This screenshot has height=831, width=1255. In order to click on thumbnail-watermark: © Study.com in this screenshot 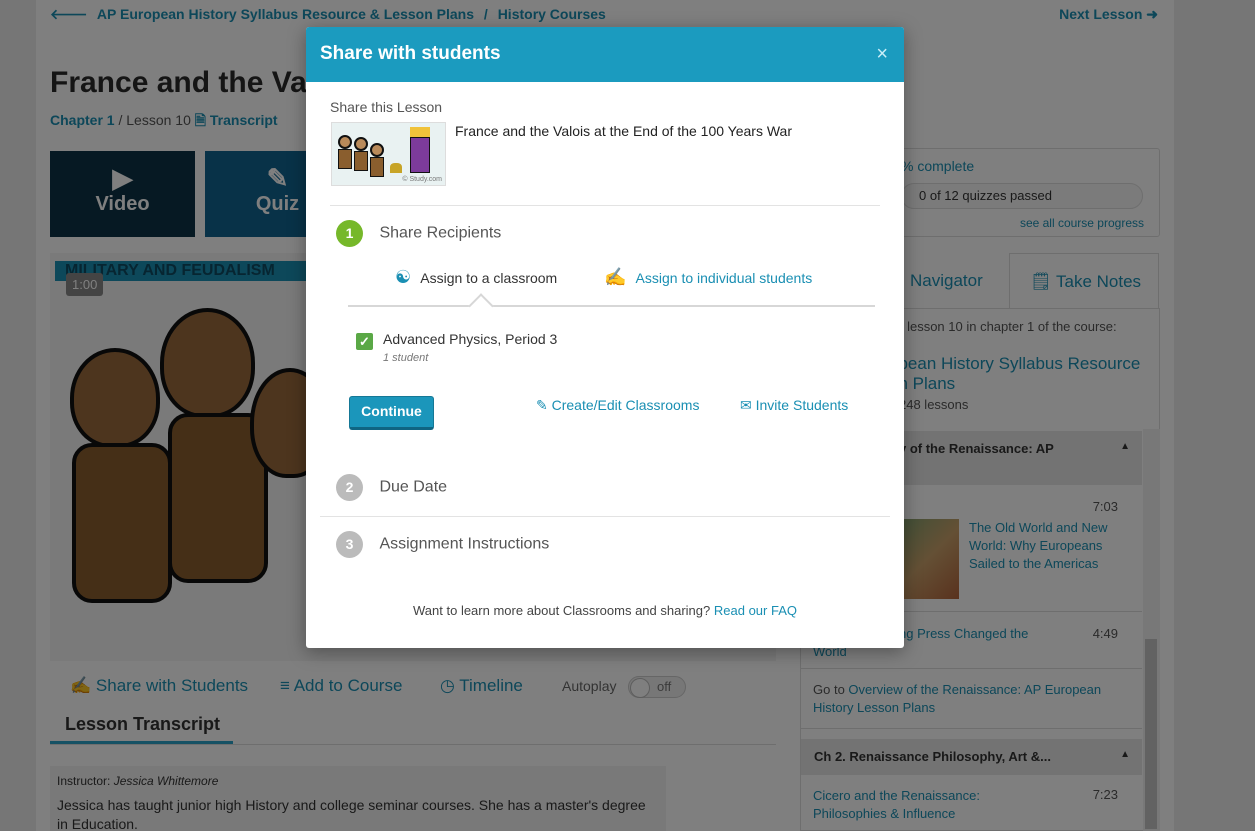, I will do `click(422, 179)`.